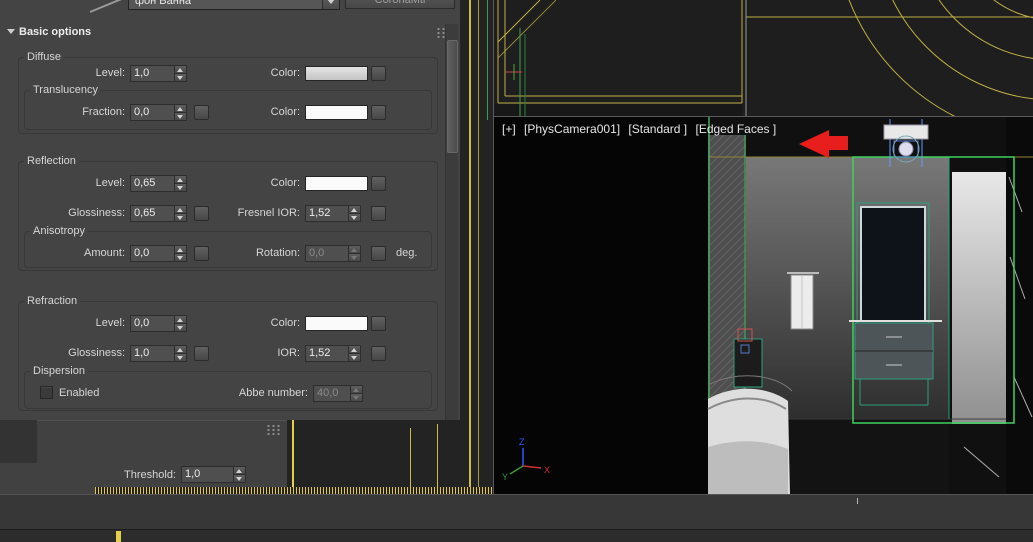  What do you see at coordinates (400, 4) in the screenshot?
I see `material-class-button: CoronaMtl` at bounding box center [400, 4].